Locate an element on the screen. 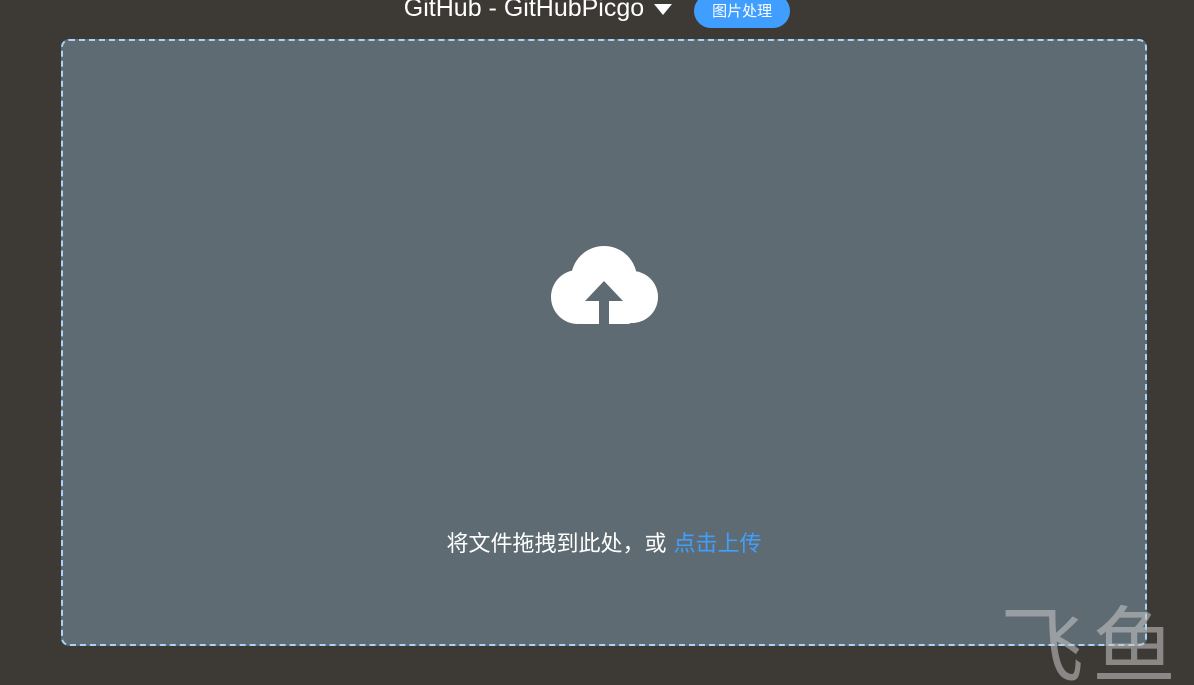  upload-header: GitHub - GitHubPicgo 图片处理 is located at coordinates (597, 14).